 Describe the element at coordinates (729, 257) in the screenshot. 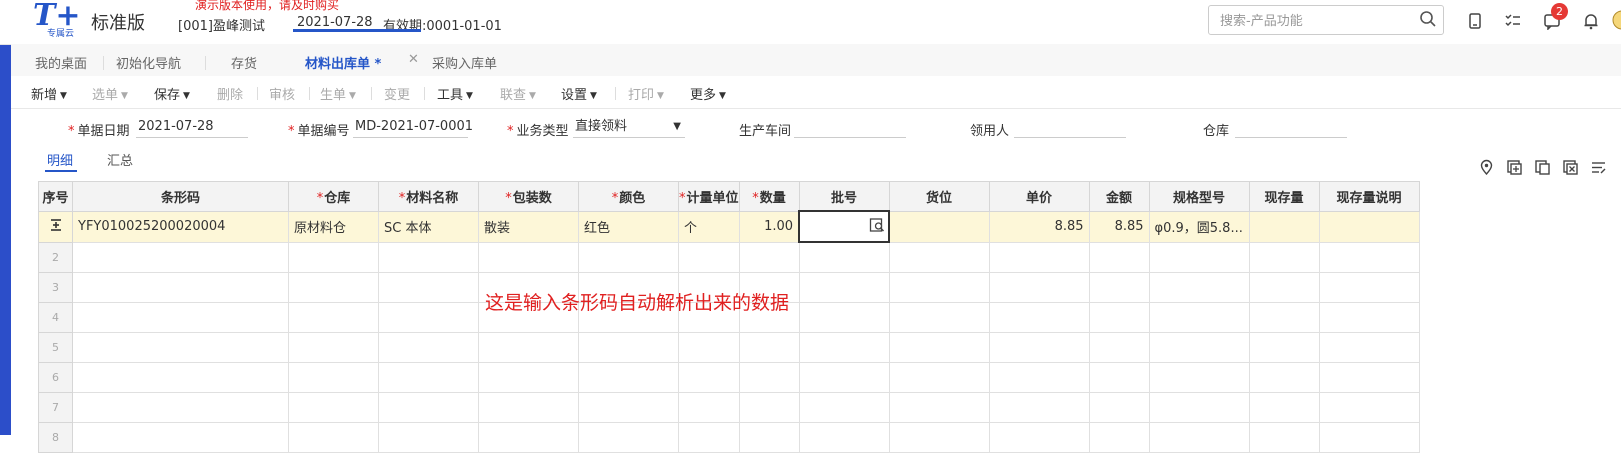

I see `table-row: 2` at that location.